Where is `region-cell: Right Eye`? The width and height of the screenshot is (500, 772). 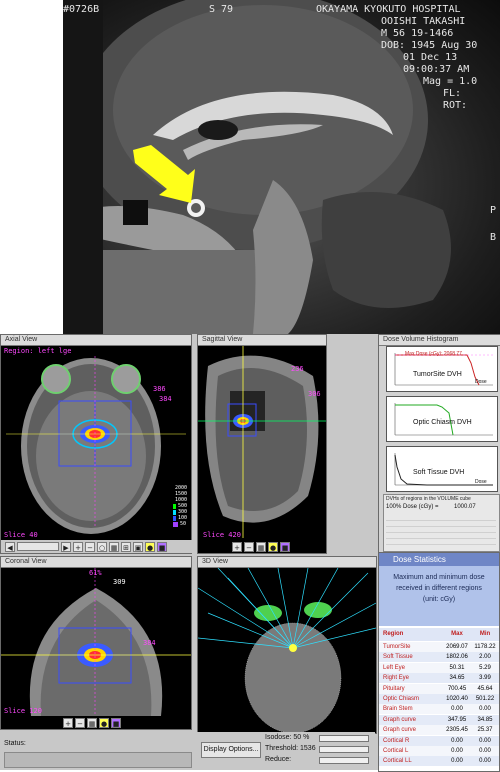
region-cell: Right Eye is located at coordinates (396, 678).